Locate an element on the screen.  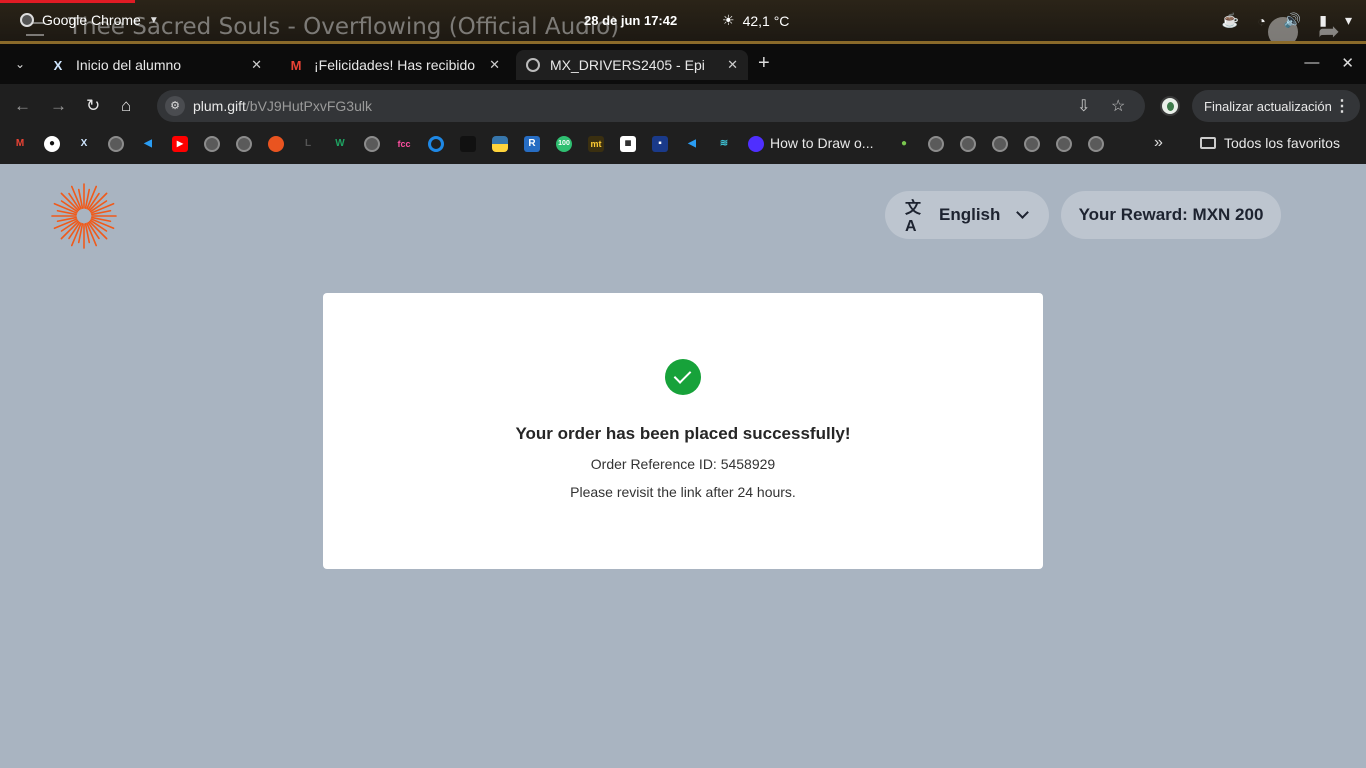
back-button: ← is located at coordinates (22, 106).